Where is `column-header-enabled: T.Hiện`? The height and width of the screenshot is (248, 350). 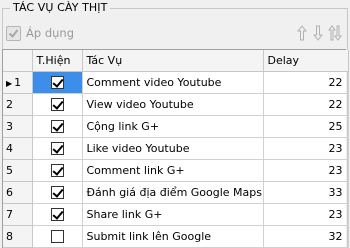
column-header-enabled: T.Hiện is located at coordinates (57, 61).